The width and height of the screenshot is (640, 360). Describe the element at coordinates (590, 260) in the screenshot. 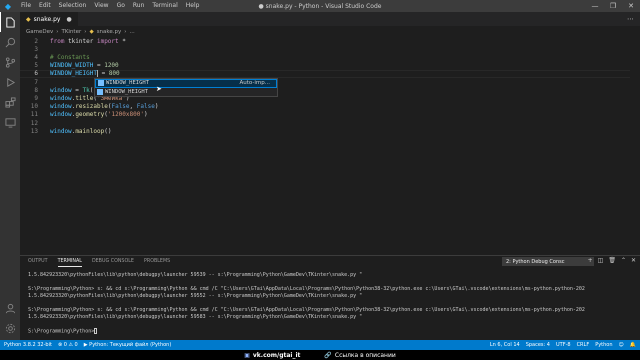

I see `add-terminal-icon: +` at that location.